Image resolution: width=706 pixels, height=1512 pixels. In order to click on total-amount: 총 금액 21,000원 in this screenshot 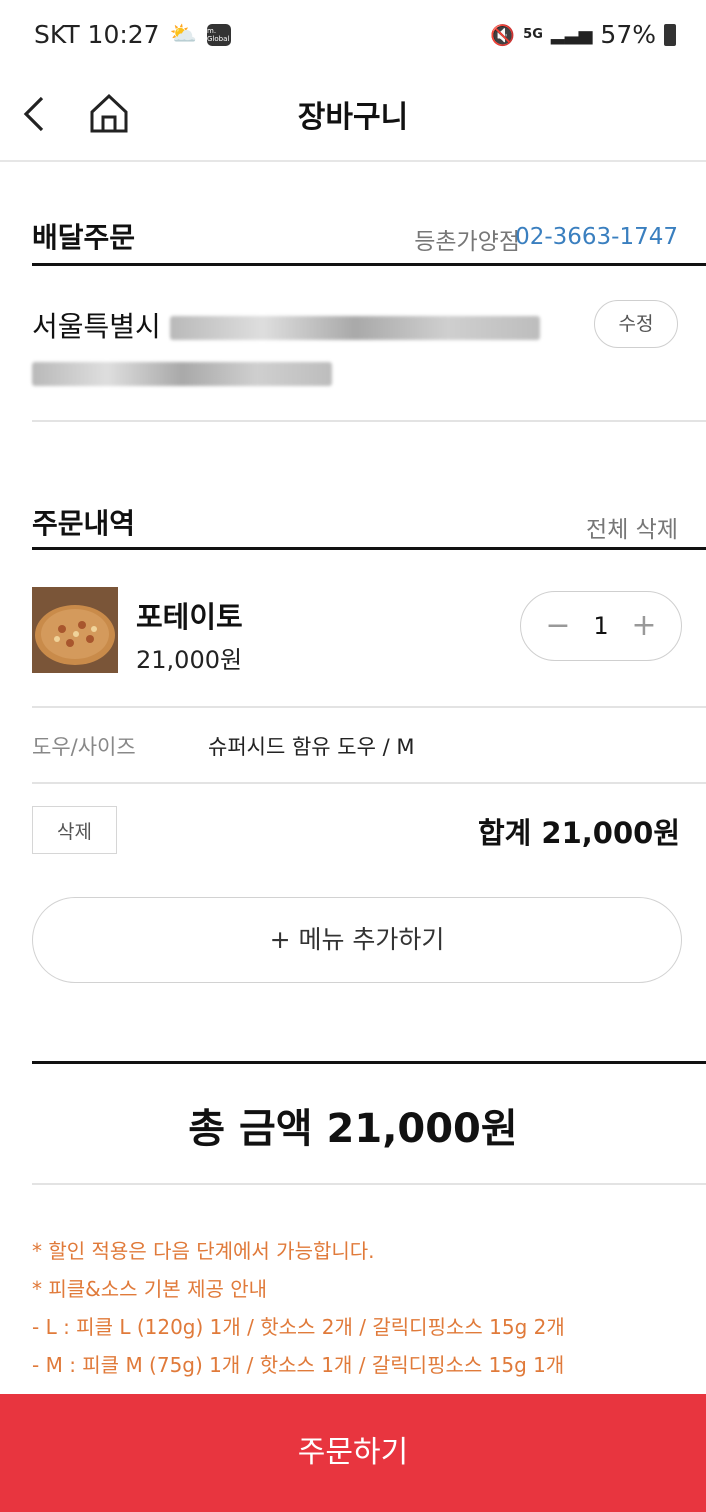, I will do `click(353, 1129)`.